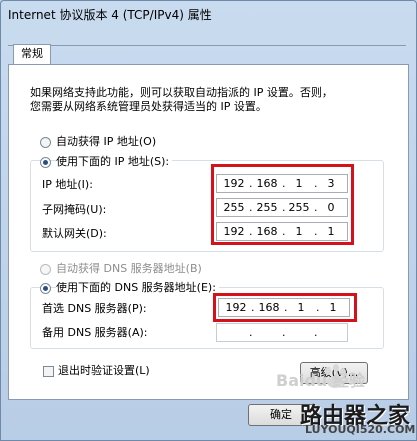 The width and height of the screenshot is (417, 441). What do you see at coordinates (331, 207) in the screenshot?
I see `mask-octet-4: 0` at bounding box center [331, 207].